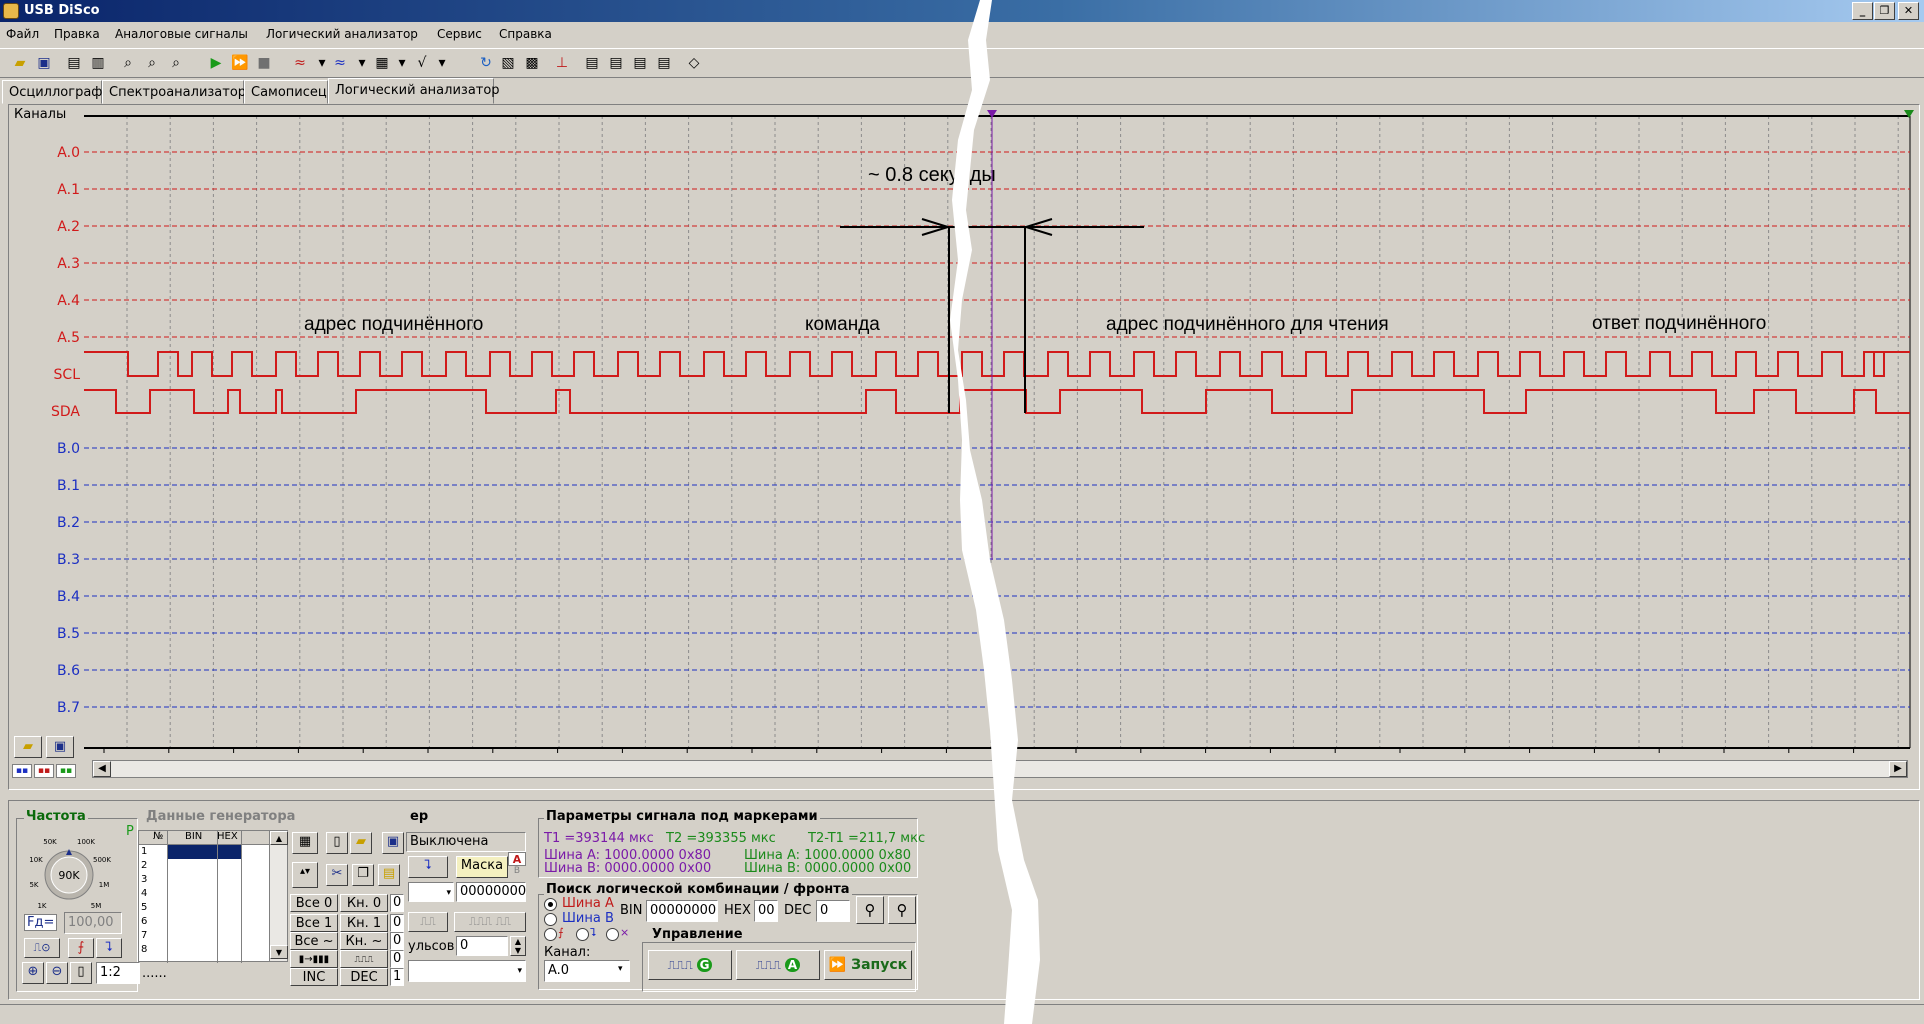  Describe the element at coordinates (279, 838) in the screenshot. I see `scroll-up-icon: ▲` at that location.